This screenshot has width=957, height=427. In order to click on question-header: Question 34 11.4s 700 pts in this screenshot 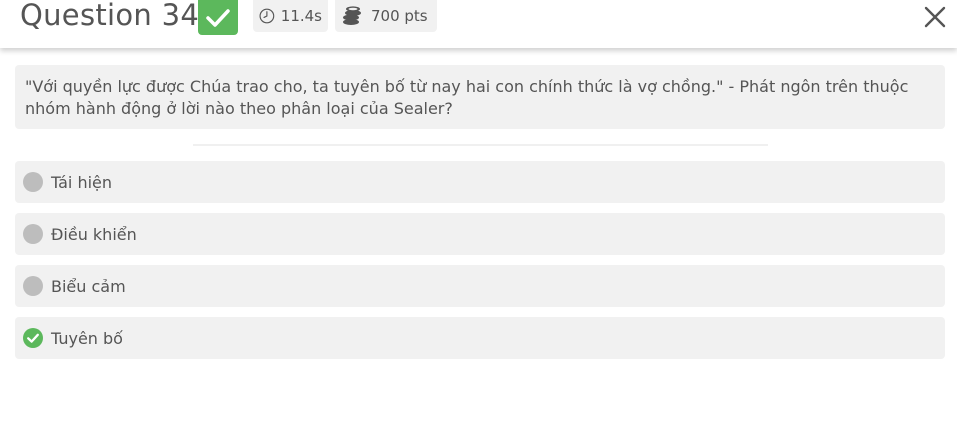, I will do `click(478, 24)`.